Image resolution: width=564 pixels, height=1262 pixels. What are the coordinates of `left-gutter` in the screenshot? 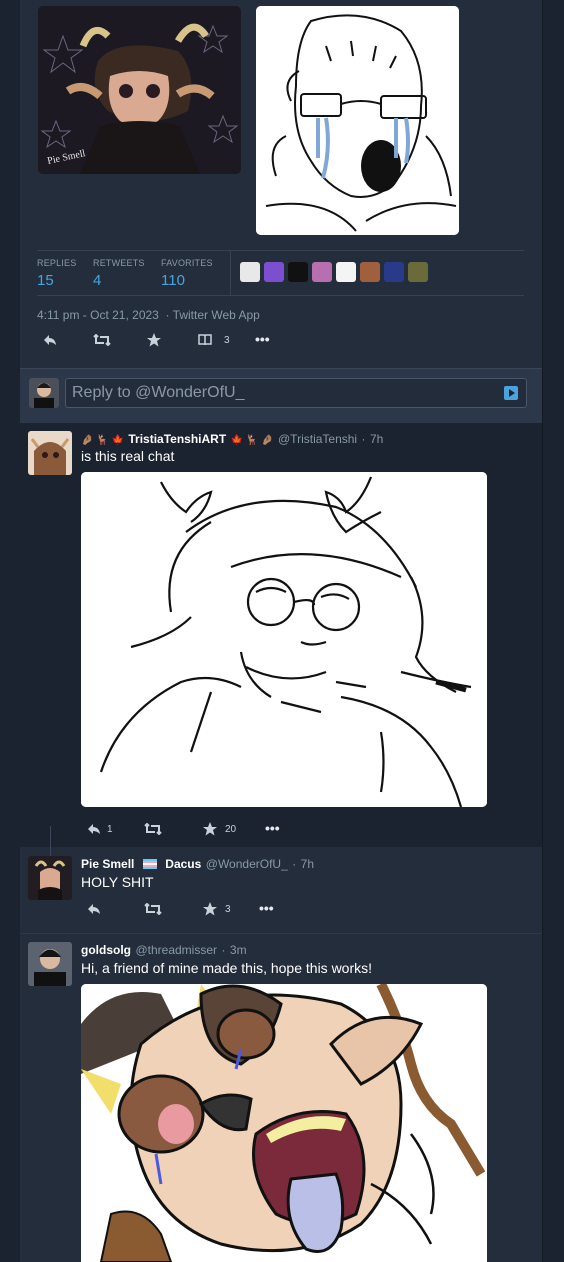 It's located at (10, 631).